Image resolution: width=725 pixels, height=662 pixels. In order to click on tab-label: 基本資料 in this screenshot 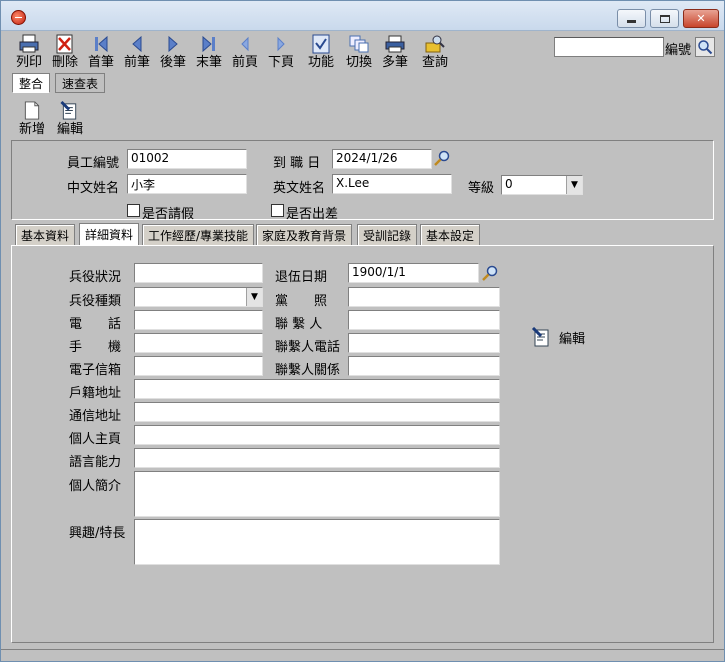, I will do `click(45, 235)`.